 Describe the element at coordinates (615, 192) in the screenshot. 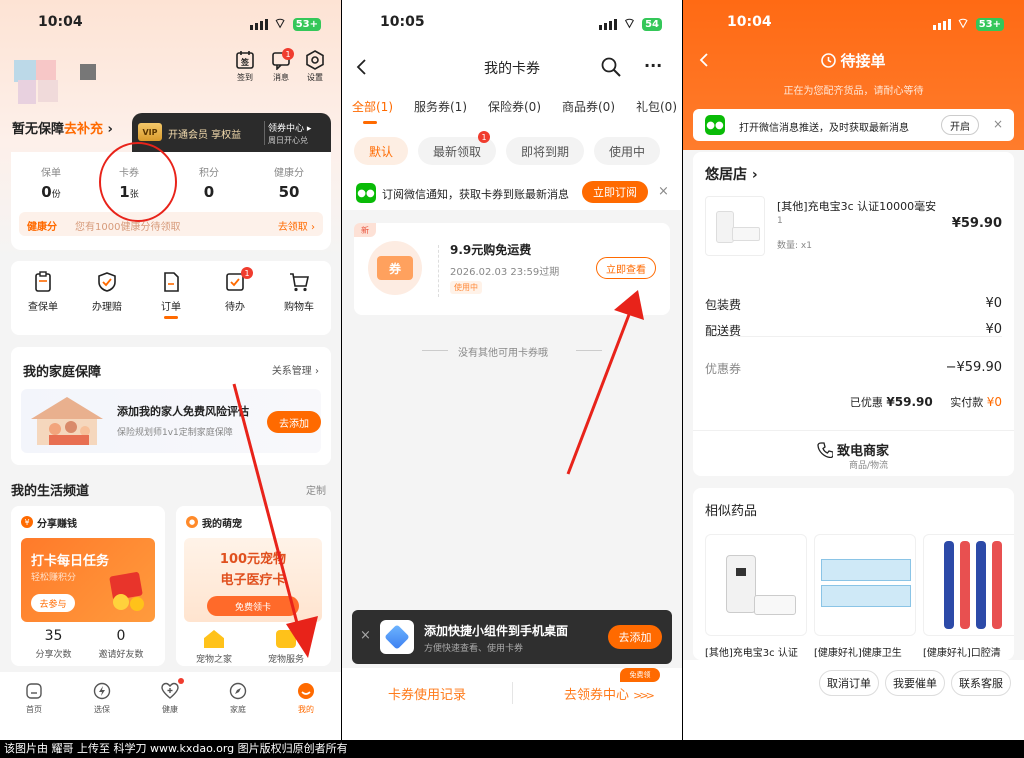

I see `subscribe-button: 立即订阅` at that location.